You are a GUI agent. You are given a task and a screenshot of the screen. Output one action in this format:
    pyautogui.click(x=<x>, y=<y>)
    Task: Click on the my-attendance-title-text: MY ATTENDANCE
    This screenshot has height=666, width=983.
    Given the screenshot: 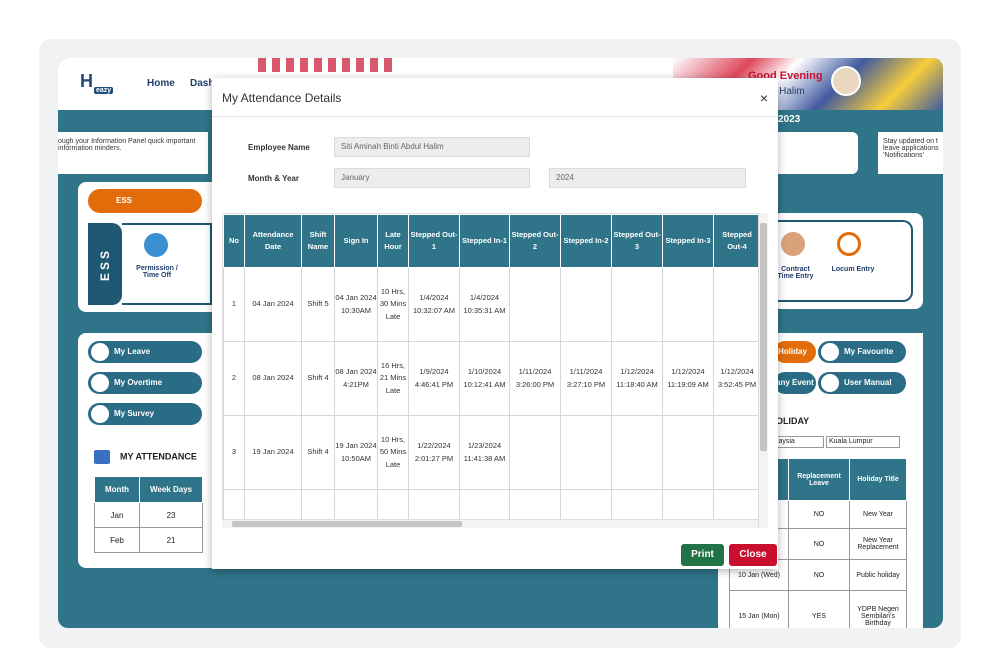 What is the action you would take?
    pyautogui.click(x=158, y=456)
    